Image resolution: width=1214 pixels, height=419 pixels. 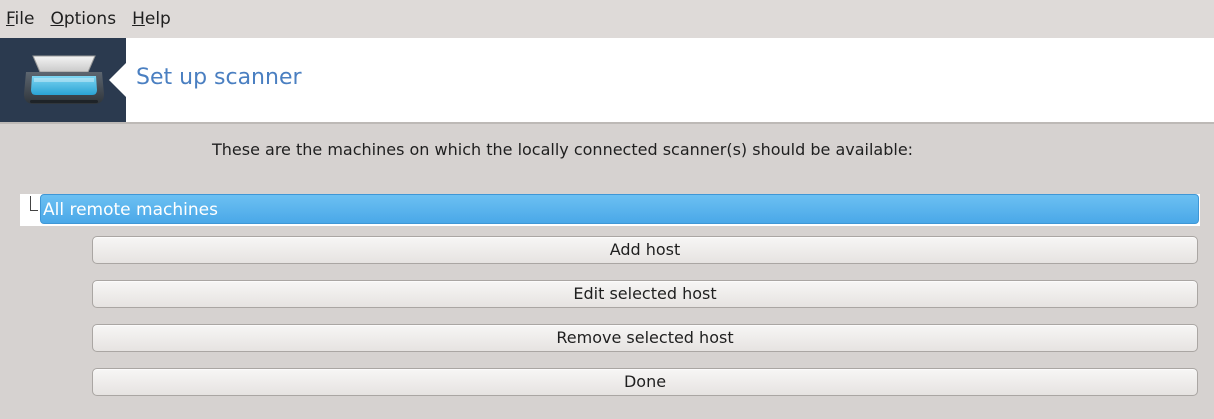 I want to click on menu-file-mnemonic: F, so click(x=10, y=19).